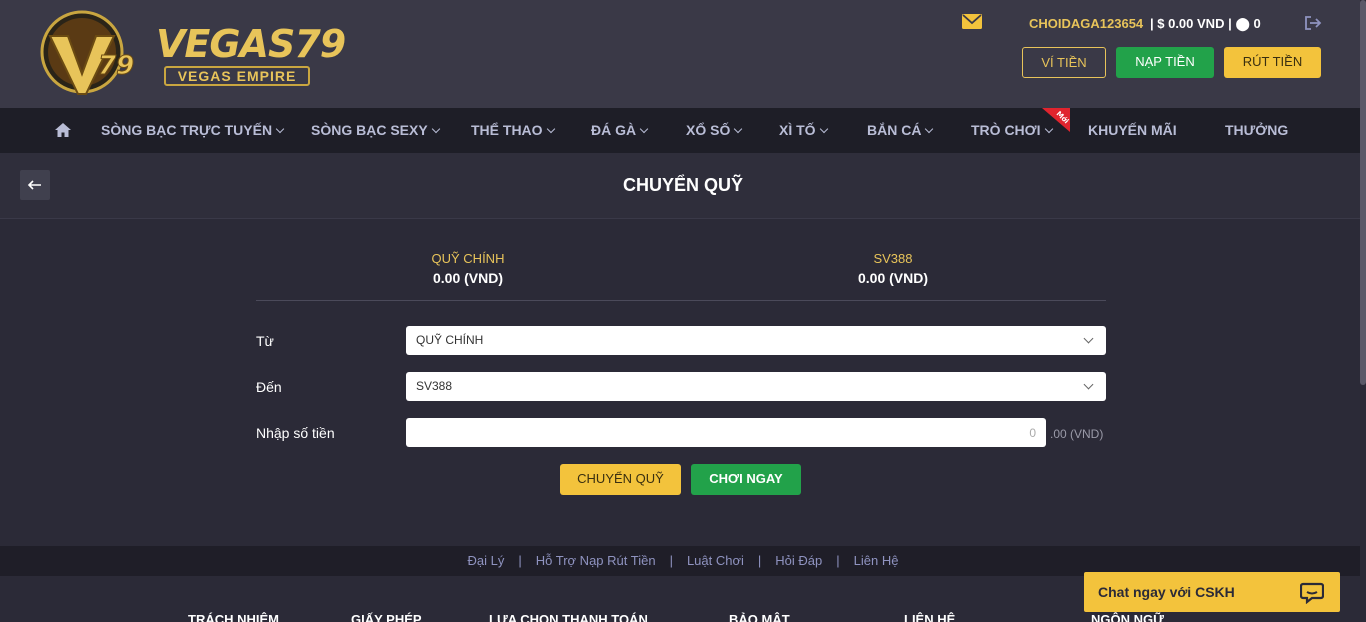  What do you see at coordinates (798, 560) in the screenshot?
I see `footer-link-faq: Hỏi Đáp` at bounding box center [798, 560].